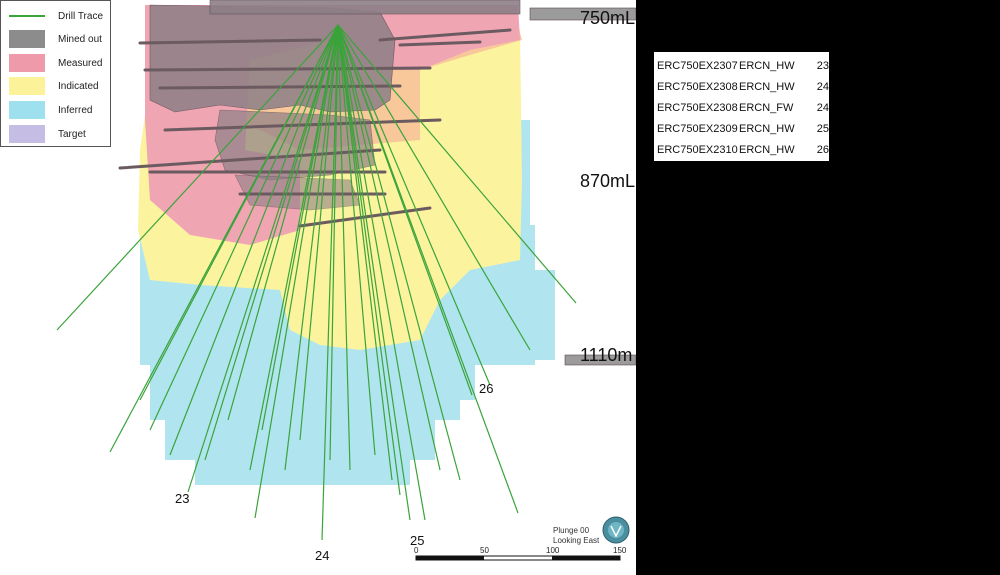 This screenshot has height=575, width=1000. Describe the element at coordinates (608, 18) in the screenshot. I see `level-label-750: 750mL` at that location.